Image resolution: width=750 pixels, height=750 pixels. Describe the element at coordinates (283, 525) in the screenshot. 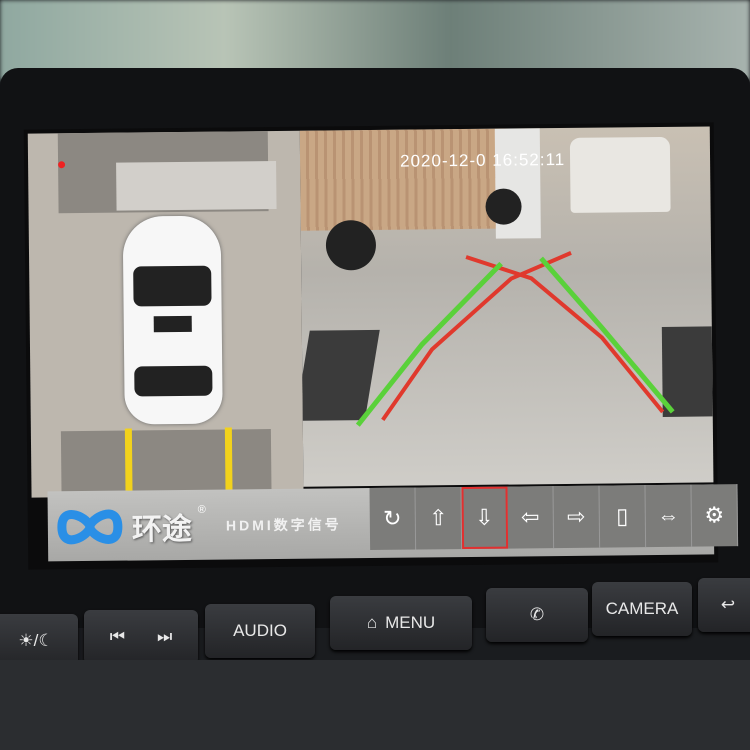

I see `signal-subtitle: HDMI数字信号` at that location.